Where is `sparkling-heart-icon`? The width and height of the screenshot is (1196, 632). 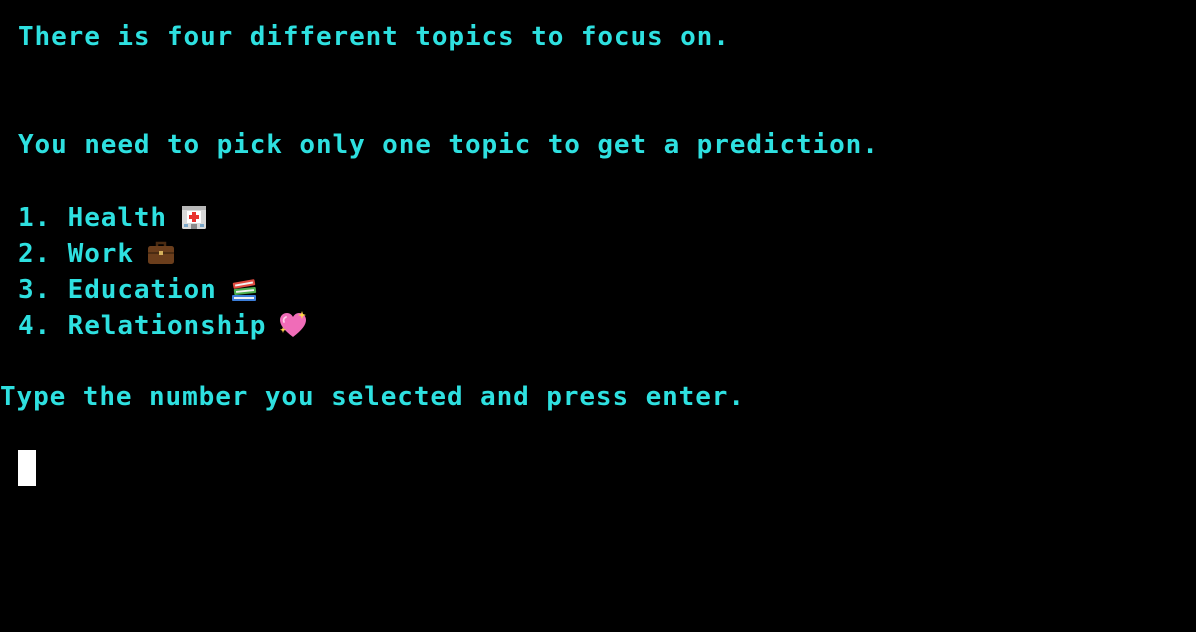
sparkling-heart-icon is located at coordinates (293, 325).